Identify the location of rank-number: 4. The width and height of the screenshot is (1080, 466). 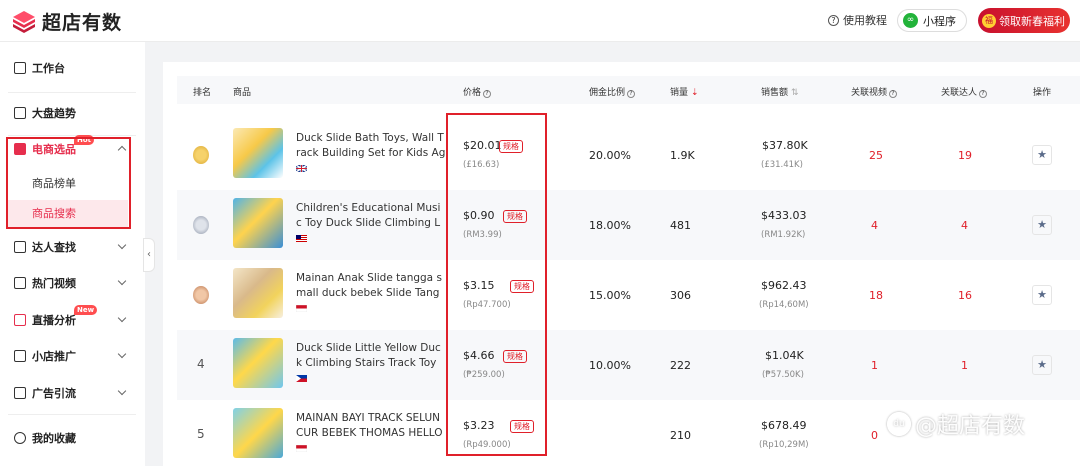
(201, 364).